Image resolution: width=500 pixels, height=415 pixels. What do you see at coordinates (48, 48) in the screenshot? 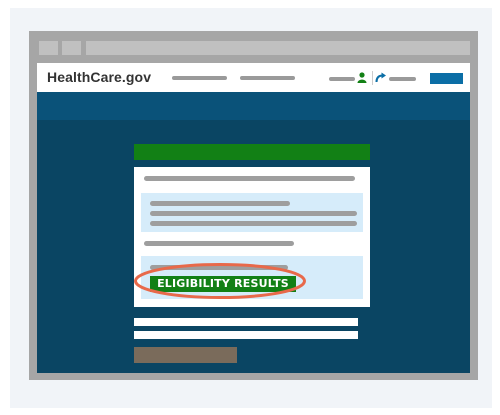
I see `browser-back-button` at bounding box center [48, 48].